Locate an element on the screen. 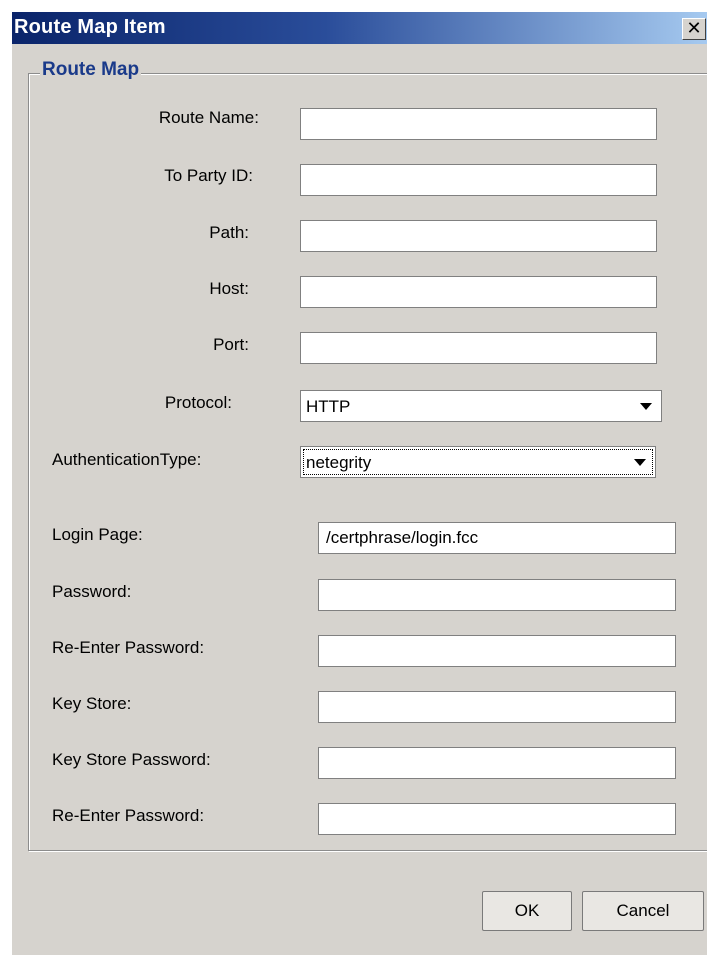 The height and width of the screenshot is (955, 707). key-store-label: Key Store: is located at coordinates (92, 703).